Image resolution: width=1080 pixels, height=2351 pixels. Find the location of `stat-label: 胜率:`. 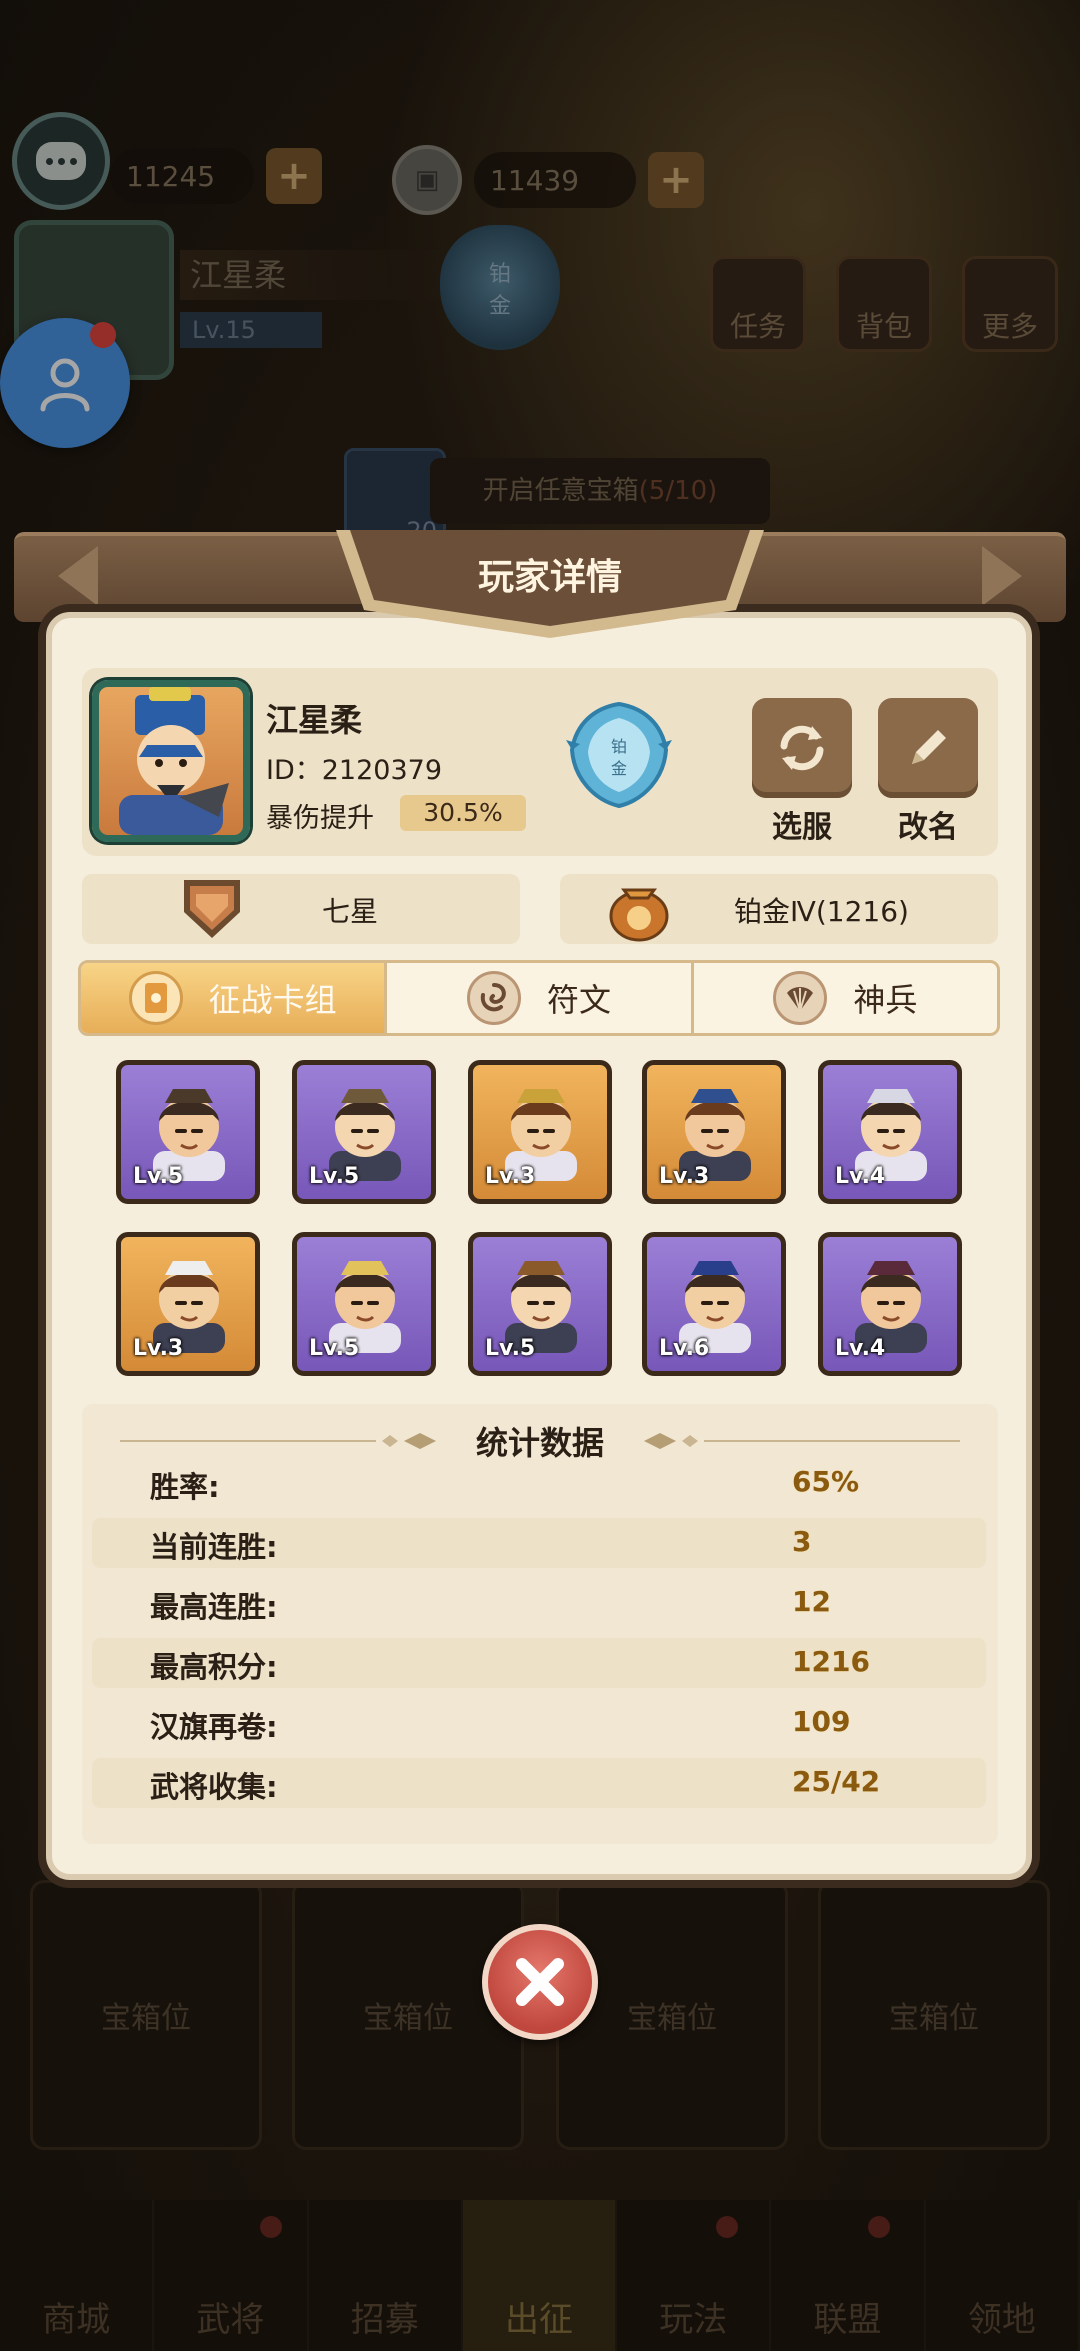

stat-label: 胜率: is located at coordinates (185, 1487).